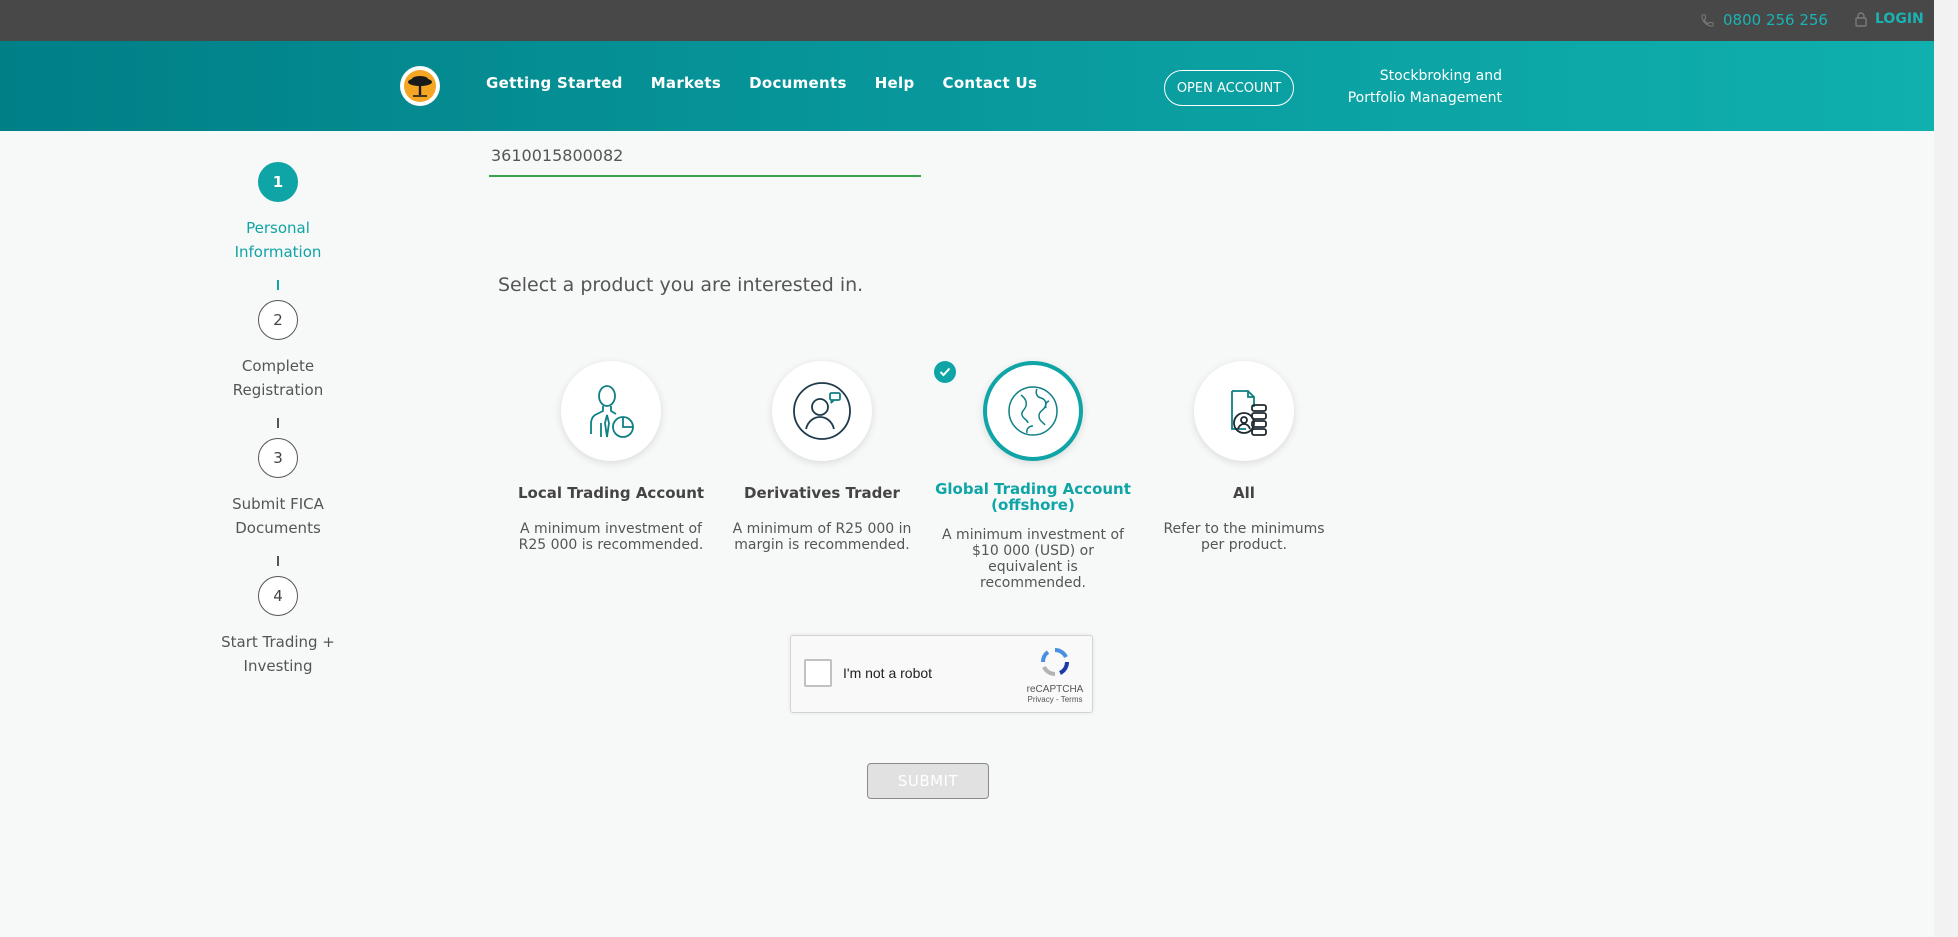  I want to click on tagline: Stockbroking and Portfolio Management, so click(1416, 87).